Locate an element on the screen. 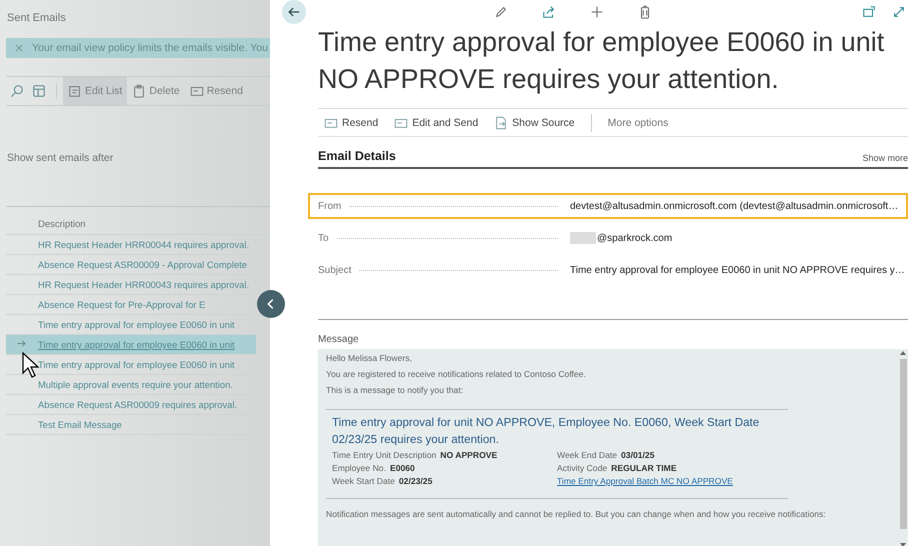 The height and width of the screenshot is (546, 922). scroll-up-icon is located at coordinates (903, 353).